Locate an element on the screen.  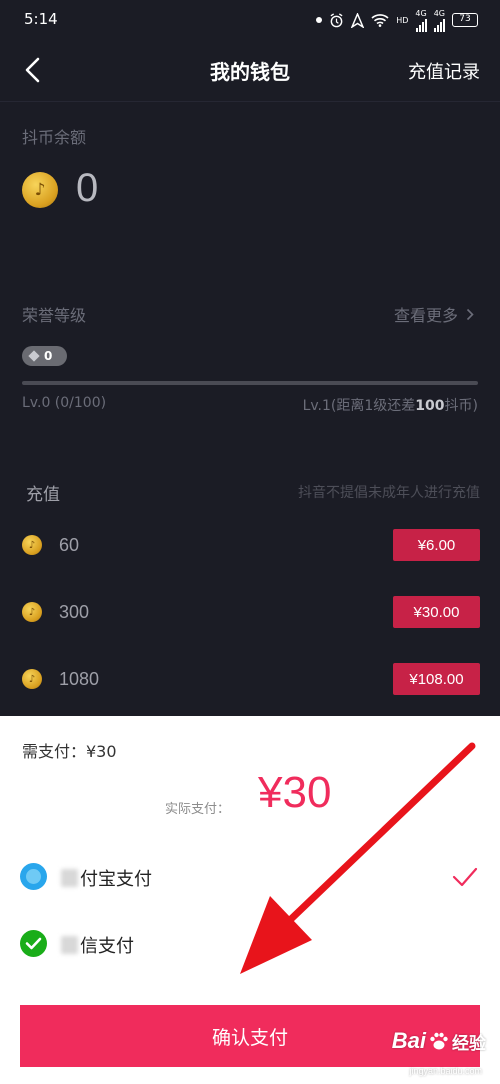
check-icon is located at coordinates (465, 877).